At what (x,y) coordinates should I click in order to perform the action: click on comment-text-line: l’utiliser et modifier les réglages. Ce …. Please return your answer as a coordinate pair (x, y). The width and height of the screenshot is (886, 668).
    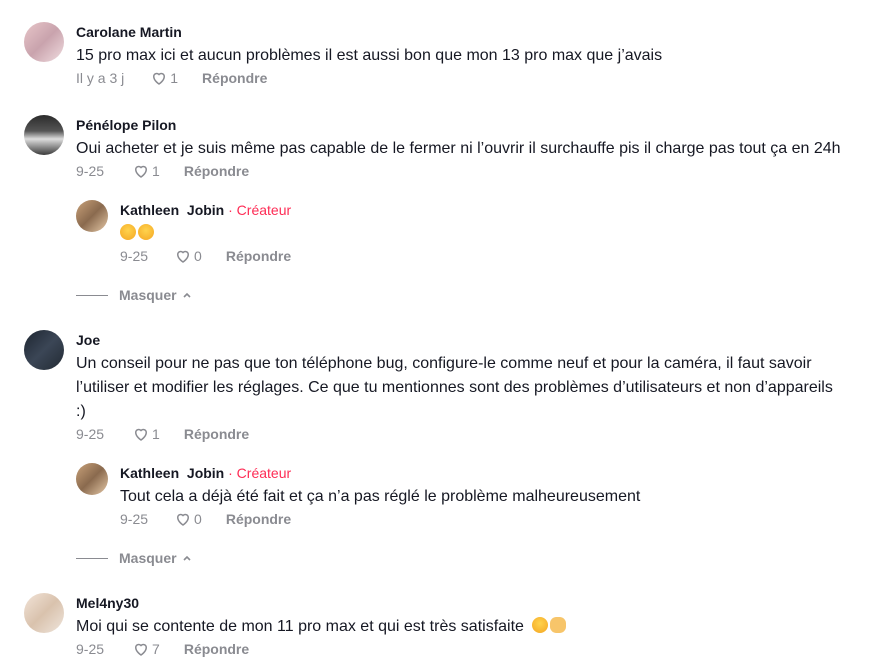
    Looking at the image, I should click on (454, 387).